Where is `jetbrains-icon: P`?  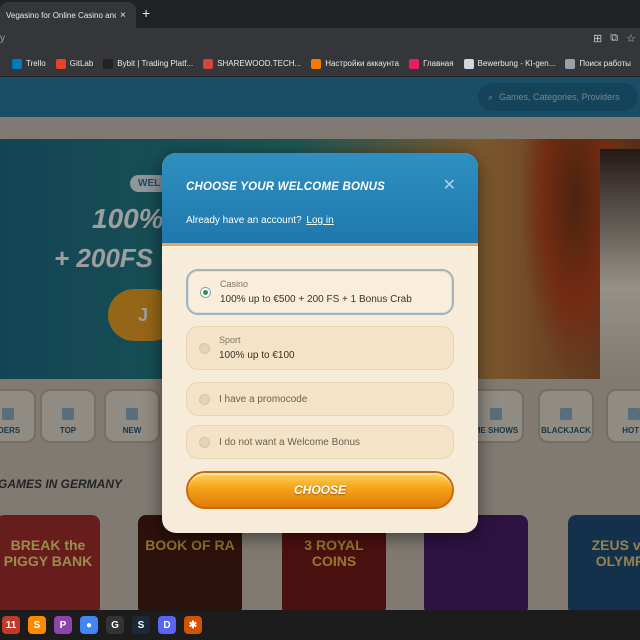 jetbrains-icon: P is located at coordinates (63, 625).